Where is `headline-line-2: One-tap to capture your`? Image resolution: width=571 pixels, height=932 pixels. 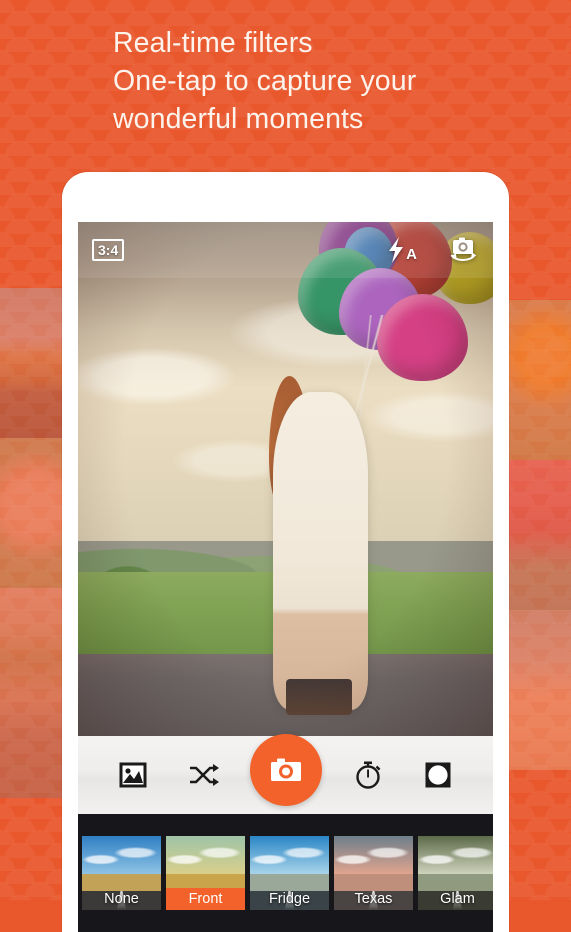
headline-line-2: One-tap to capture your is located at coordinates (265, 81).